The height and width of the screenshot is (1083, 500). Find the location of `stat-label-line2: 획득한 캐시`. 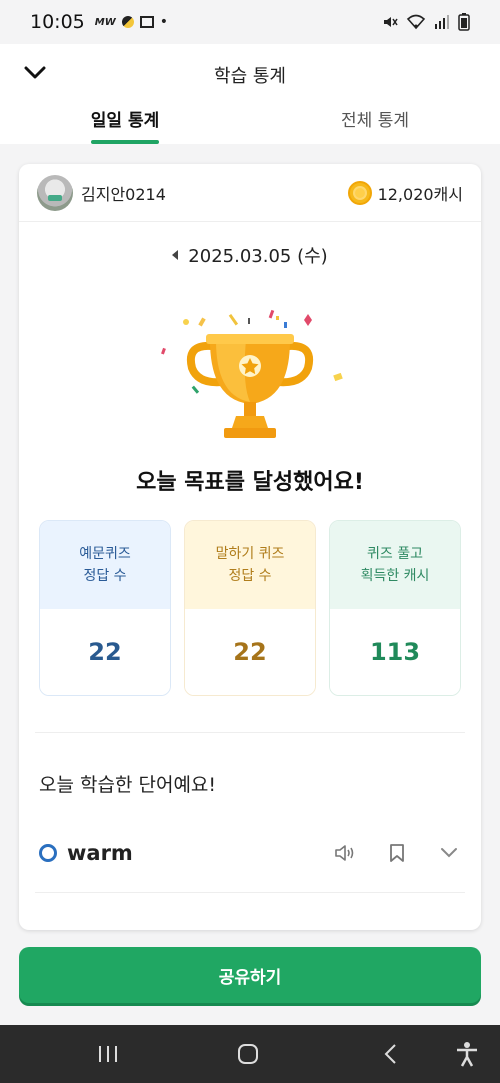

stat-label-line2: 획득한 캐시 is located at coordinates (395, 576).